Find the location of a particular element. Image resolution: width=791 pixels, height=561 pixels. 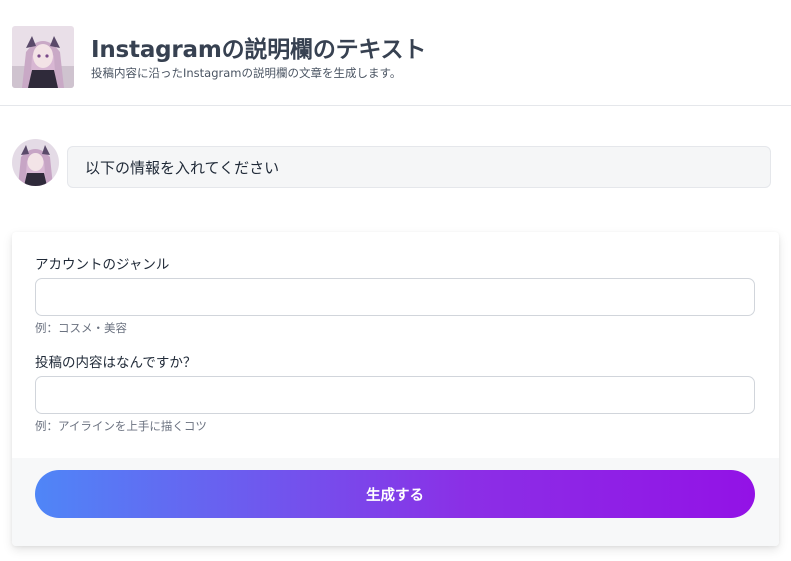

page-subtitle: 投稿内容に沿ったInstagramの説明欄の文章を生成します。 is located at coordinates (246, 73).